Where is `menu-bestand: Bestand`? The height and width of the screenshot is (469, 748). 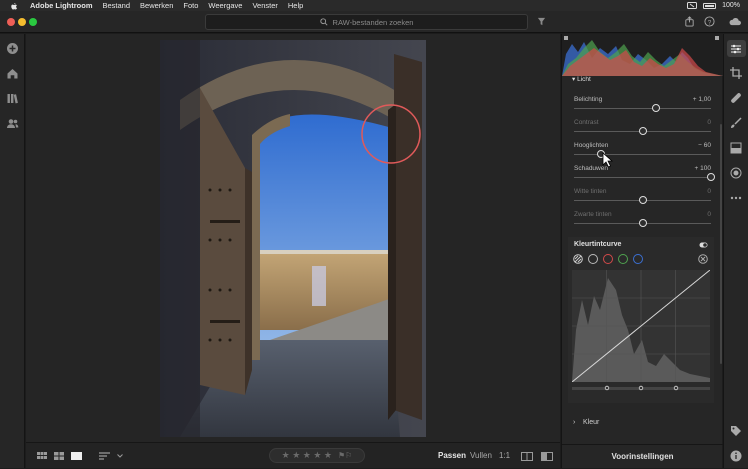
menu-bestand: Bestand is located at coordinates (117, 5).